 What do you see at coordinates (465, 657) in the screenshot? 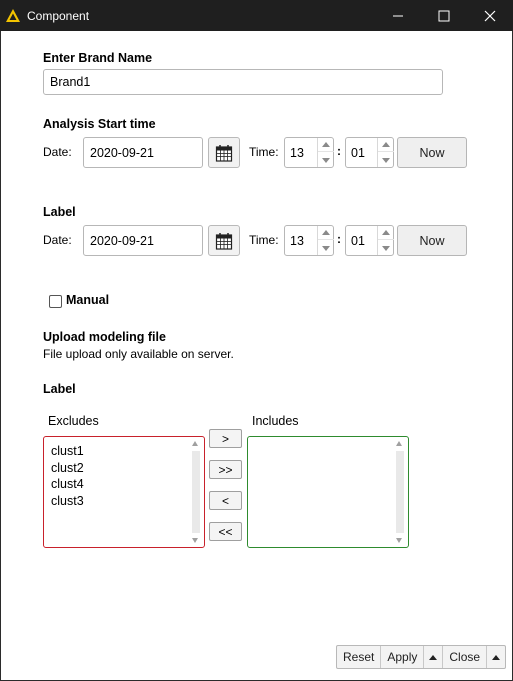
I see `close-button: Close` at bounding box center [465, 657].